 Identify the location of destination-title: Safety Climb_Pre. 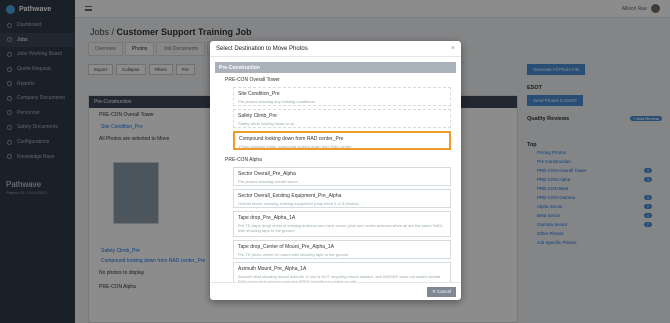
(257, 116).